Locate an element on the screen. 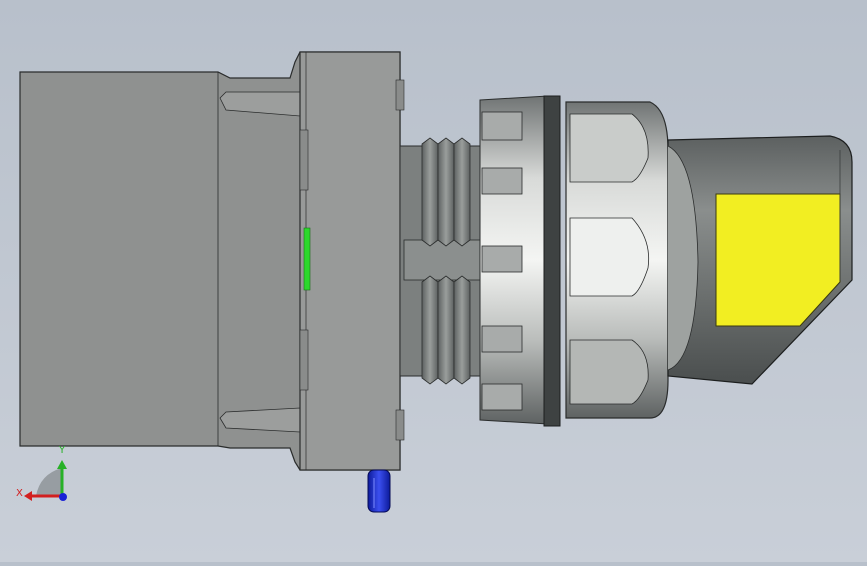 This screenshot has width=867, height=566. threaded-shaft is located at coordinates (440, 261).